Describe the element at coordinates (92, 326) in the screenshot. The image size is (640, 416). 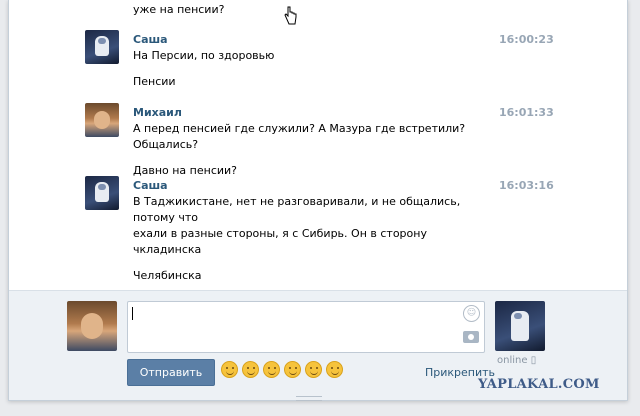
I see `my-avatar` at that location.